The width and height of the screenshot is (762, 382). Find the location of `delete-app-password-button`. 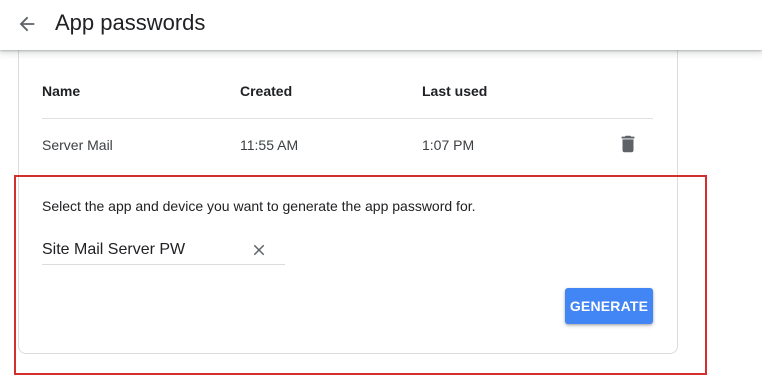

delete-app-password-button is located at coordinates (628, 144).